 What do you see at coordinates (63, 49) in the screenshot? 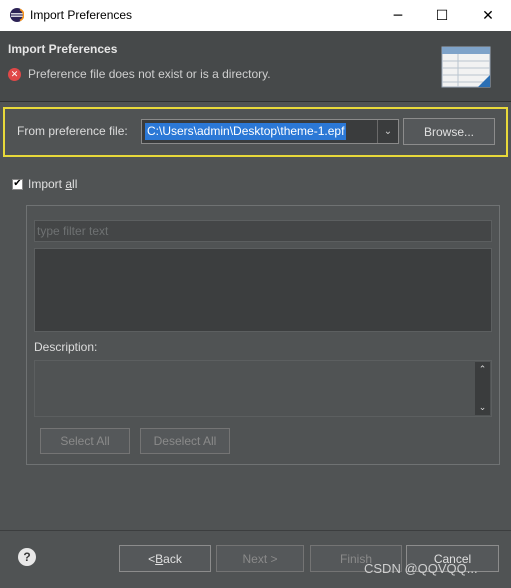
I see `wizard-title: Import Preferences` at bounding box center [63, 49].